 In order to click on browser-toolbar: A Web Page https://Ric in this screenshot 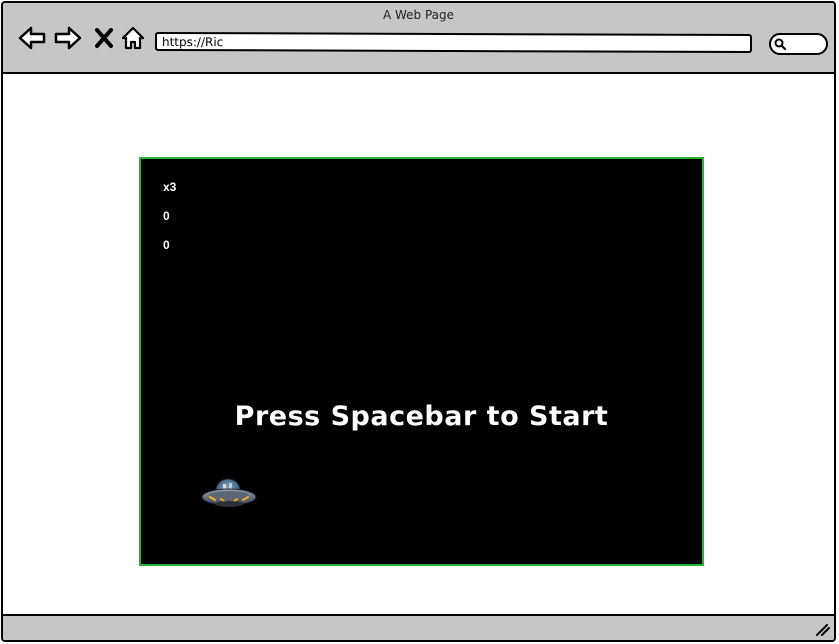, I will do `click(418, 38)`.